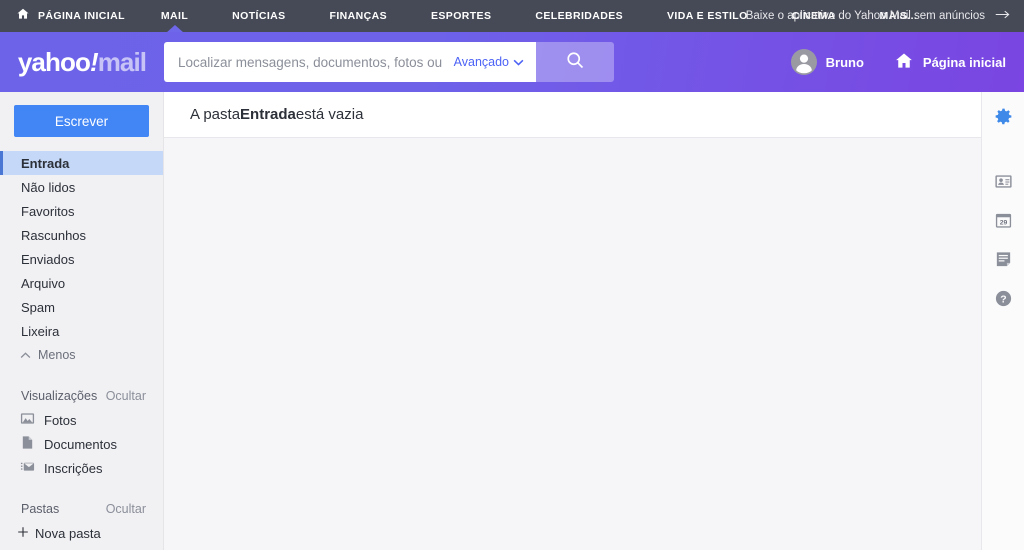 This screenshot has width=1024, height=550. Describe the element at coordinates (81, 259) in the screenshot. I see `sidebar-folder-enviados: Enviados` at that location.